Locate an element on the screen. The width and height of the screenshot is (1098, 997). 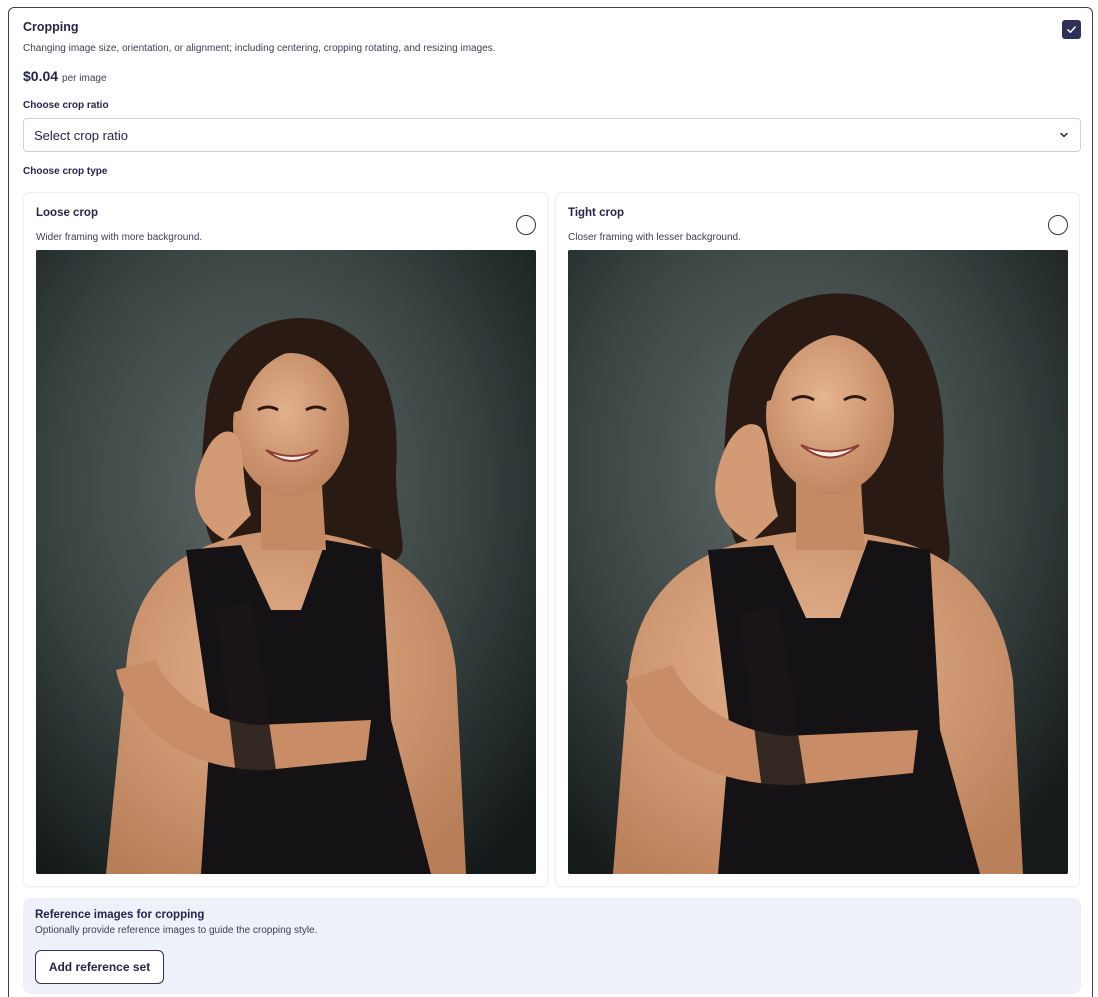
price: $0.04 per image is located at coordinates (65, 76).